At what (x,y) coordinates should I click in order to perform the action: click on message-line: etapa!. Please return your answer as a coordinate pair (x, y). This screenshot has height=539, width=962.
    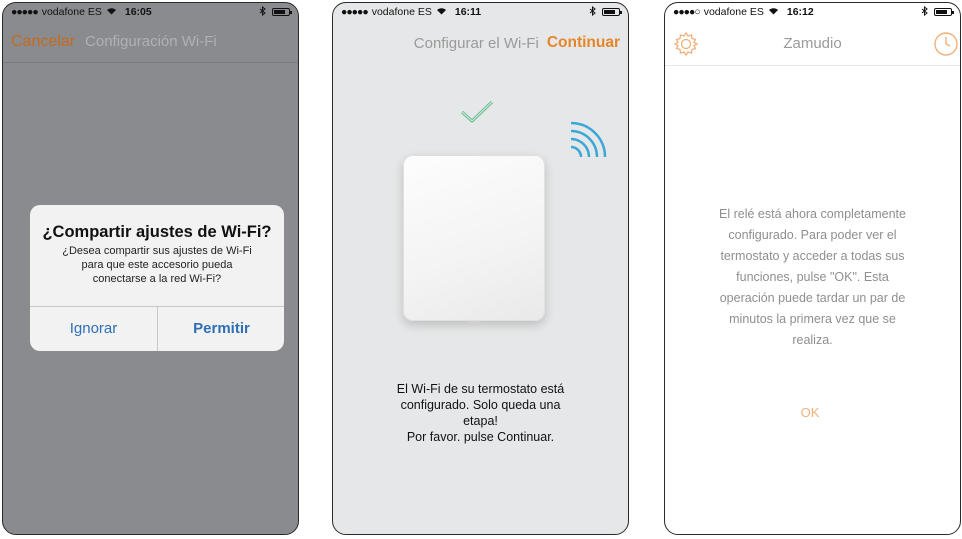
    Looking at the image, I should click on (480, 421).